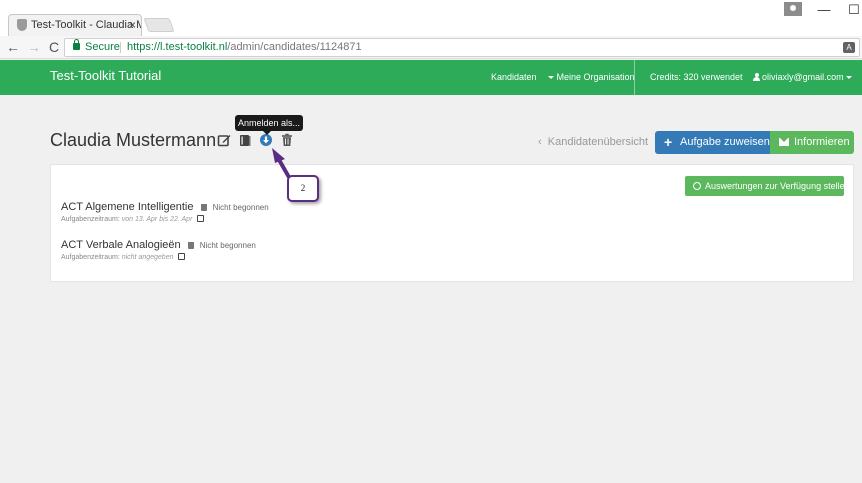  I want to click on reload-icon: C, so click(54, 47).